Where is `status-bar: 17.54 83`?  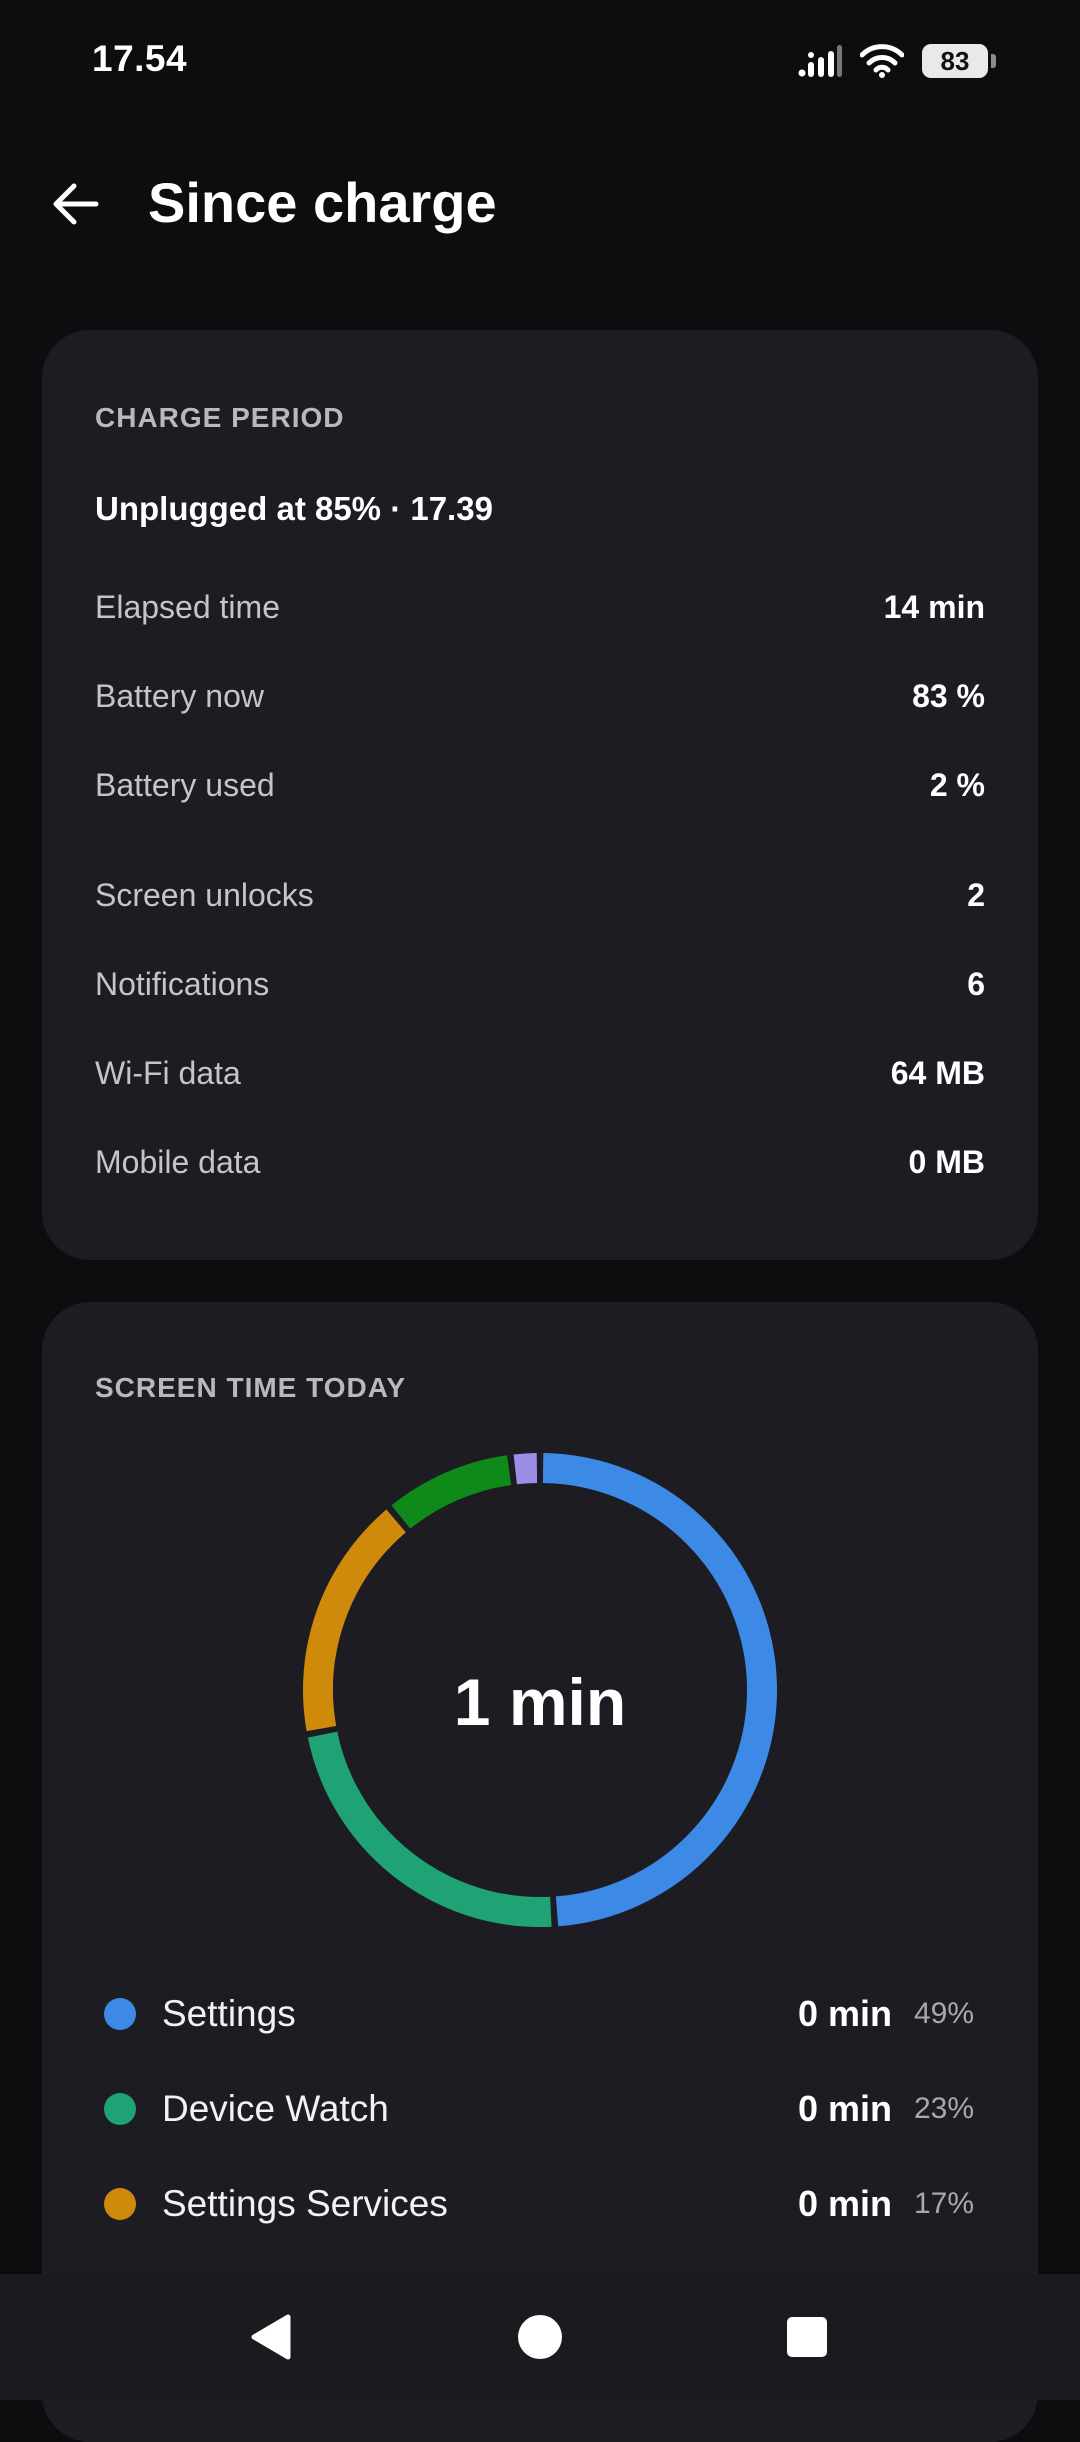 status-bar: 17.54 83 is located at coordinates (540, 60).